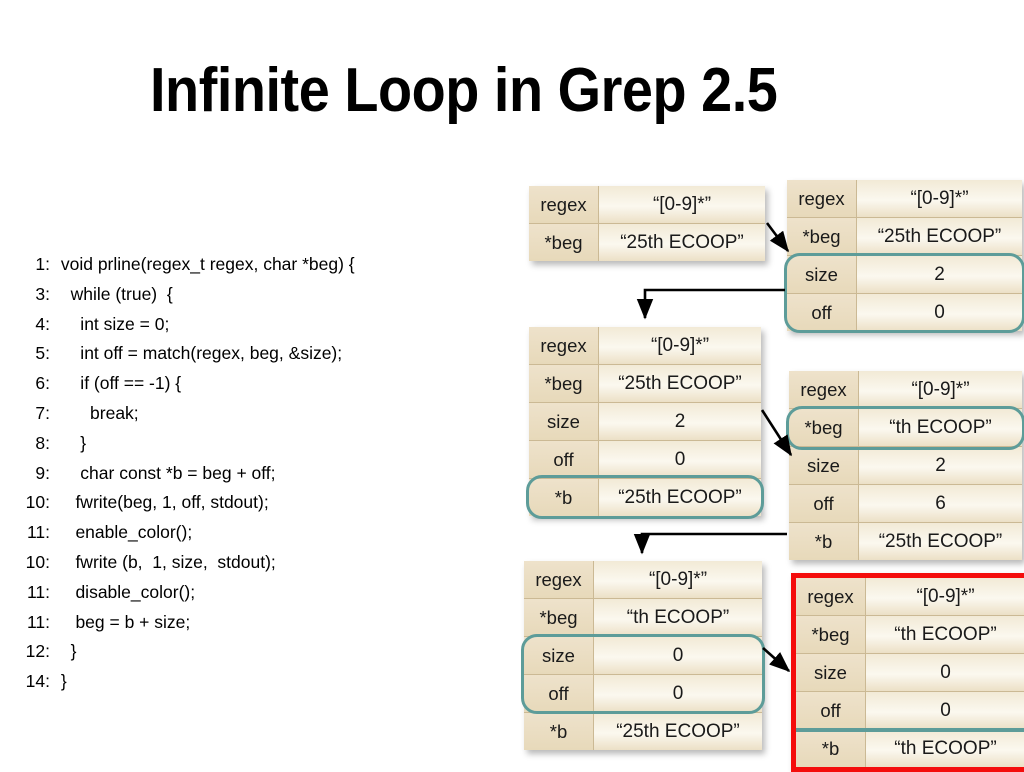  I want to click on code-line-text: fwrite (b, 1, size, stdout);, so click(166, 561).